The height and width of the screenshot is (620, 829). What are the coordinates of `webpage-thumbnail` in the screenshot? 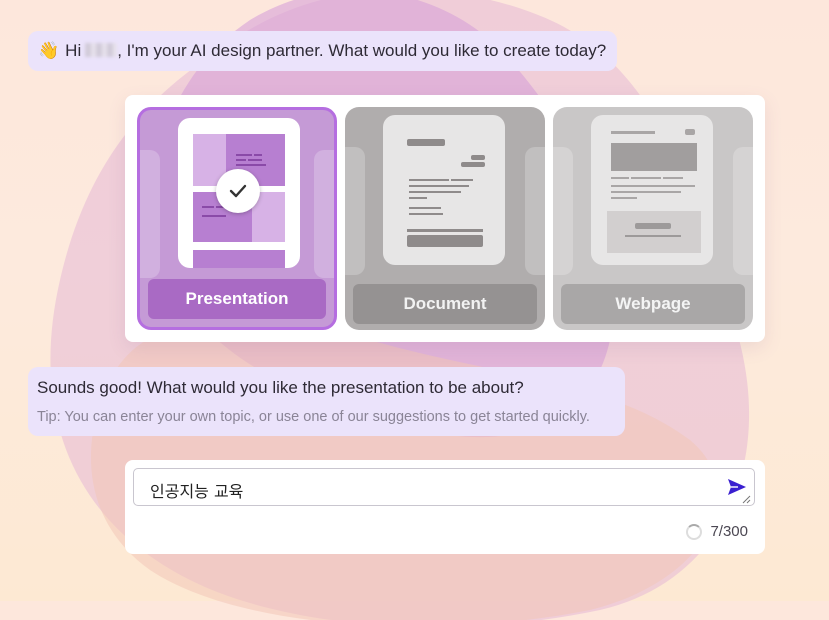 It's located at (652, 190).